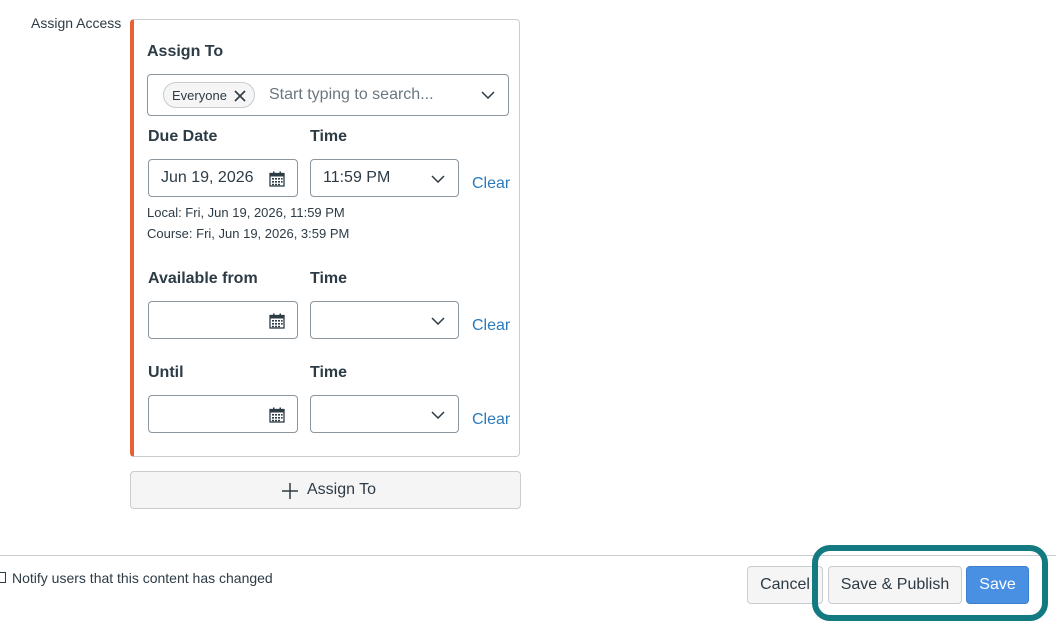  What do you see at coordinates (185, 51) in the screenshot?
I see `assign-to-heading: Assign To` at bounding box center [185, 51].